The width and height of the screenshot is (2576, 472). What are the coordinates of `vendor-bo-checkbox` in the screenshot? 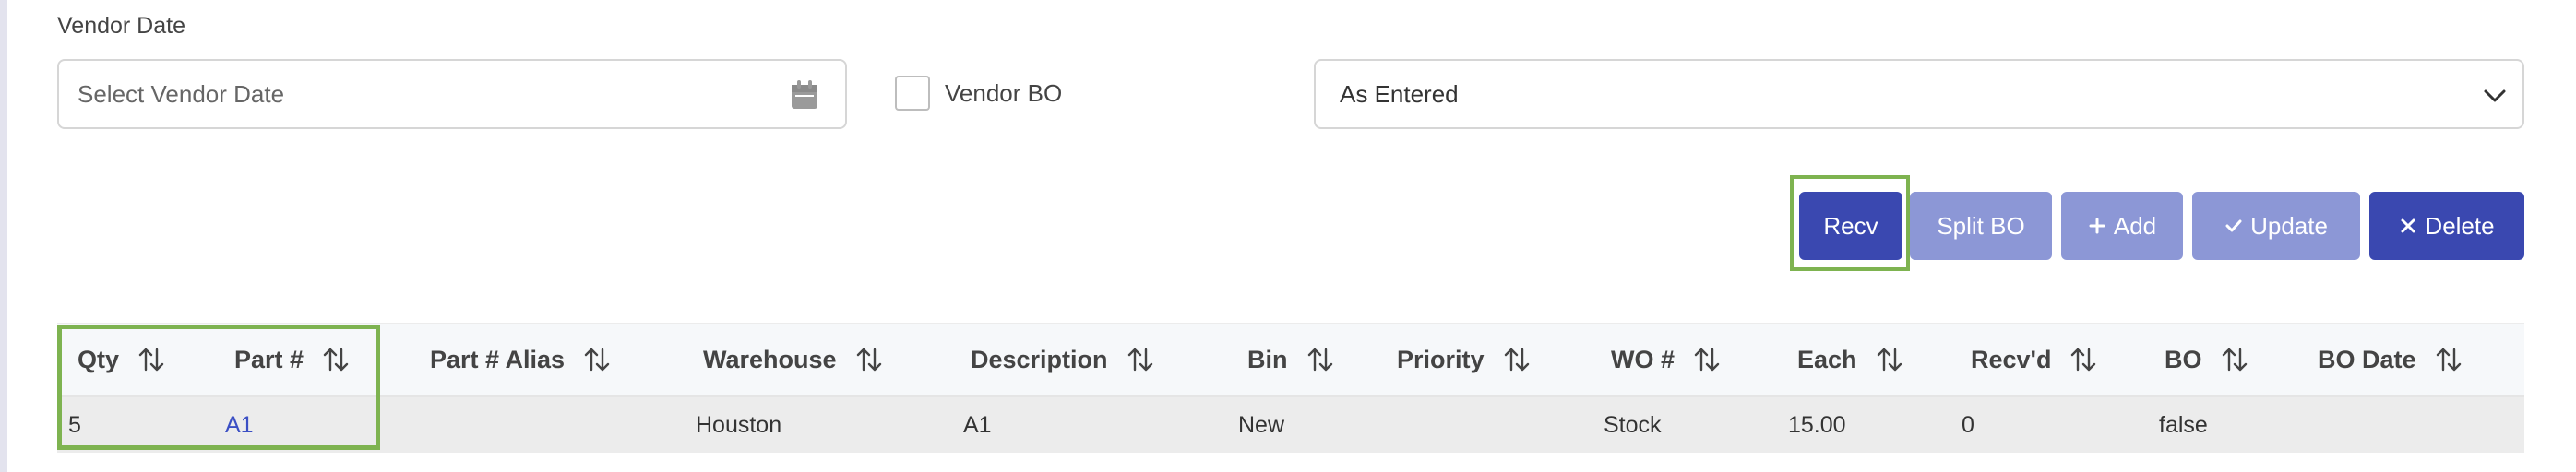 It's located at (912, 93).